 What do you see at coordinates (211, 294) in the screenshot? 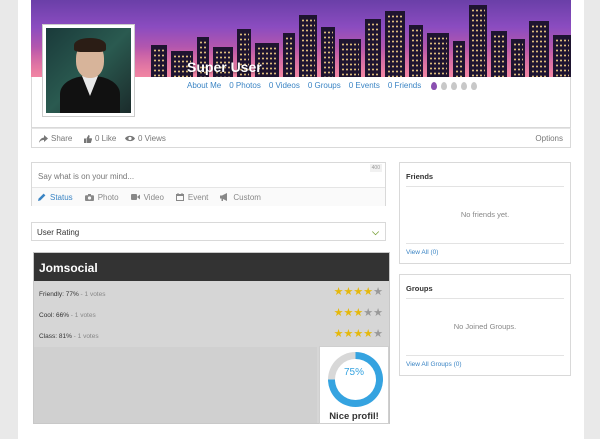
I see `rating-row: Friendly: 77% - 1 votes ★ ★ ★ ★ ★` at bounding box center [211, 294].